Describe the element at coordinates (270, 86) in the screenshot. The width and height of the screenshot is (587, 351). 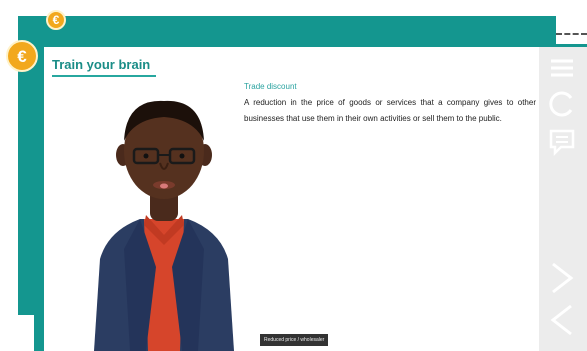
I see `definition-term: Trade discount` at that location.